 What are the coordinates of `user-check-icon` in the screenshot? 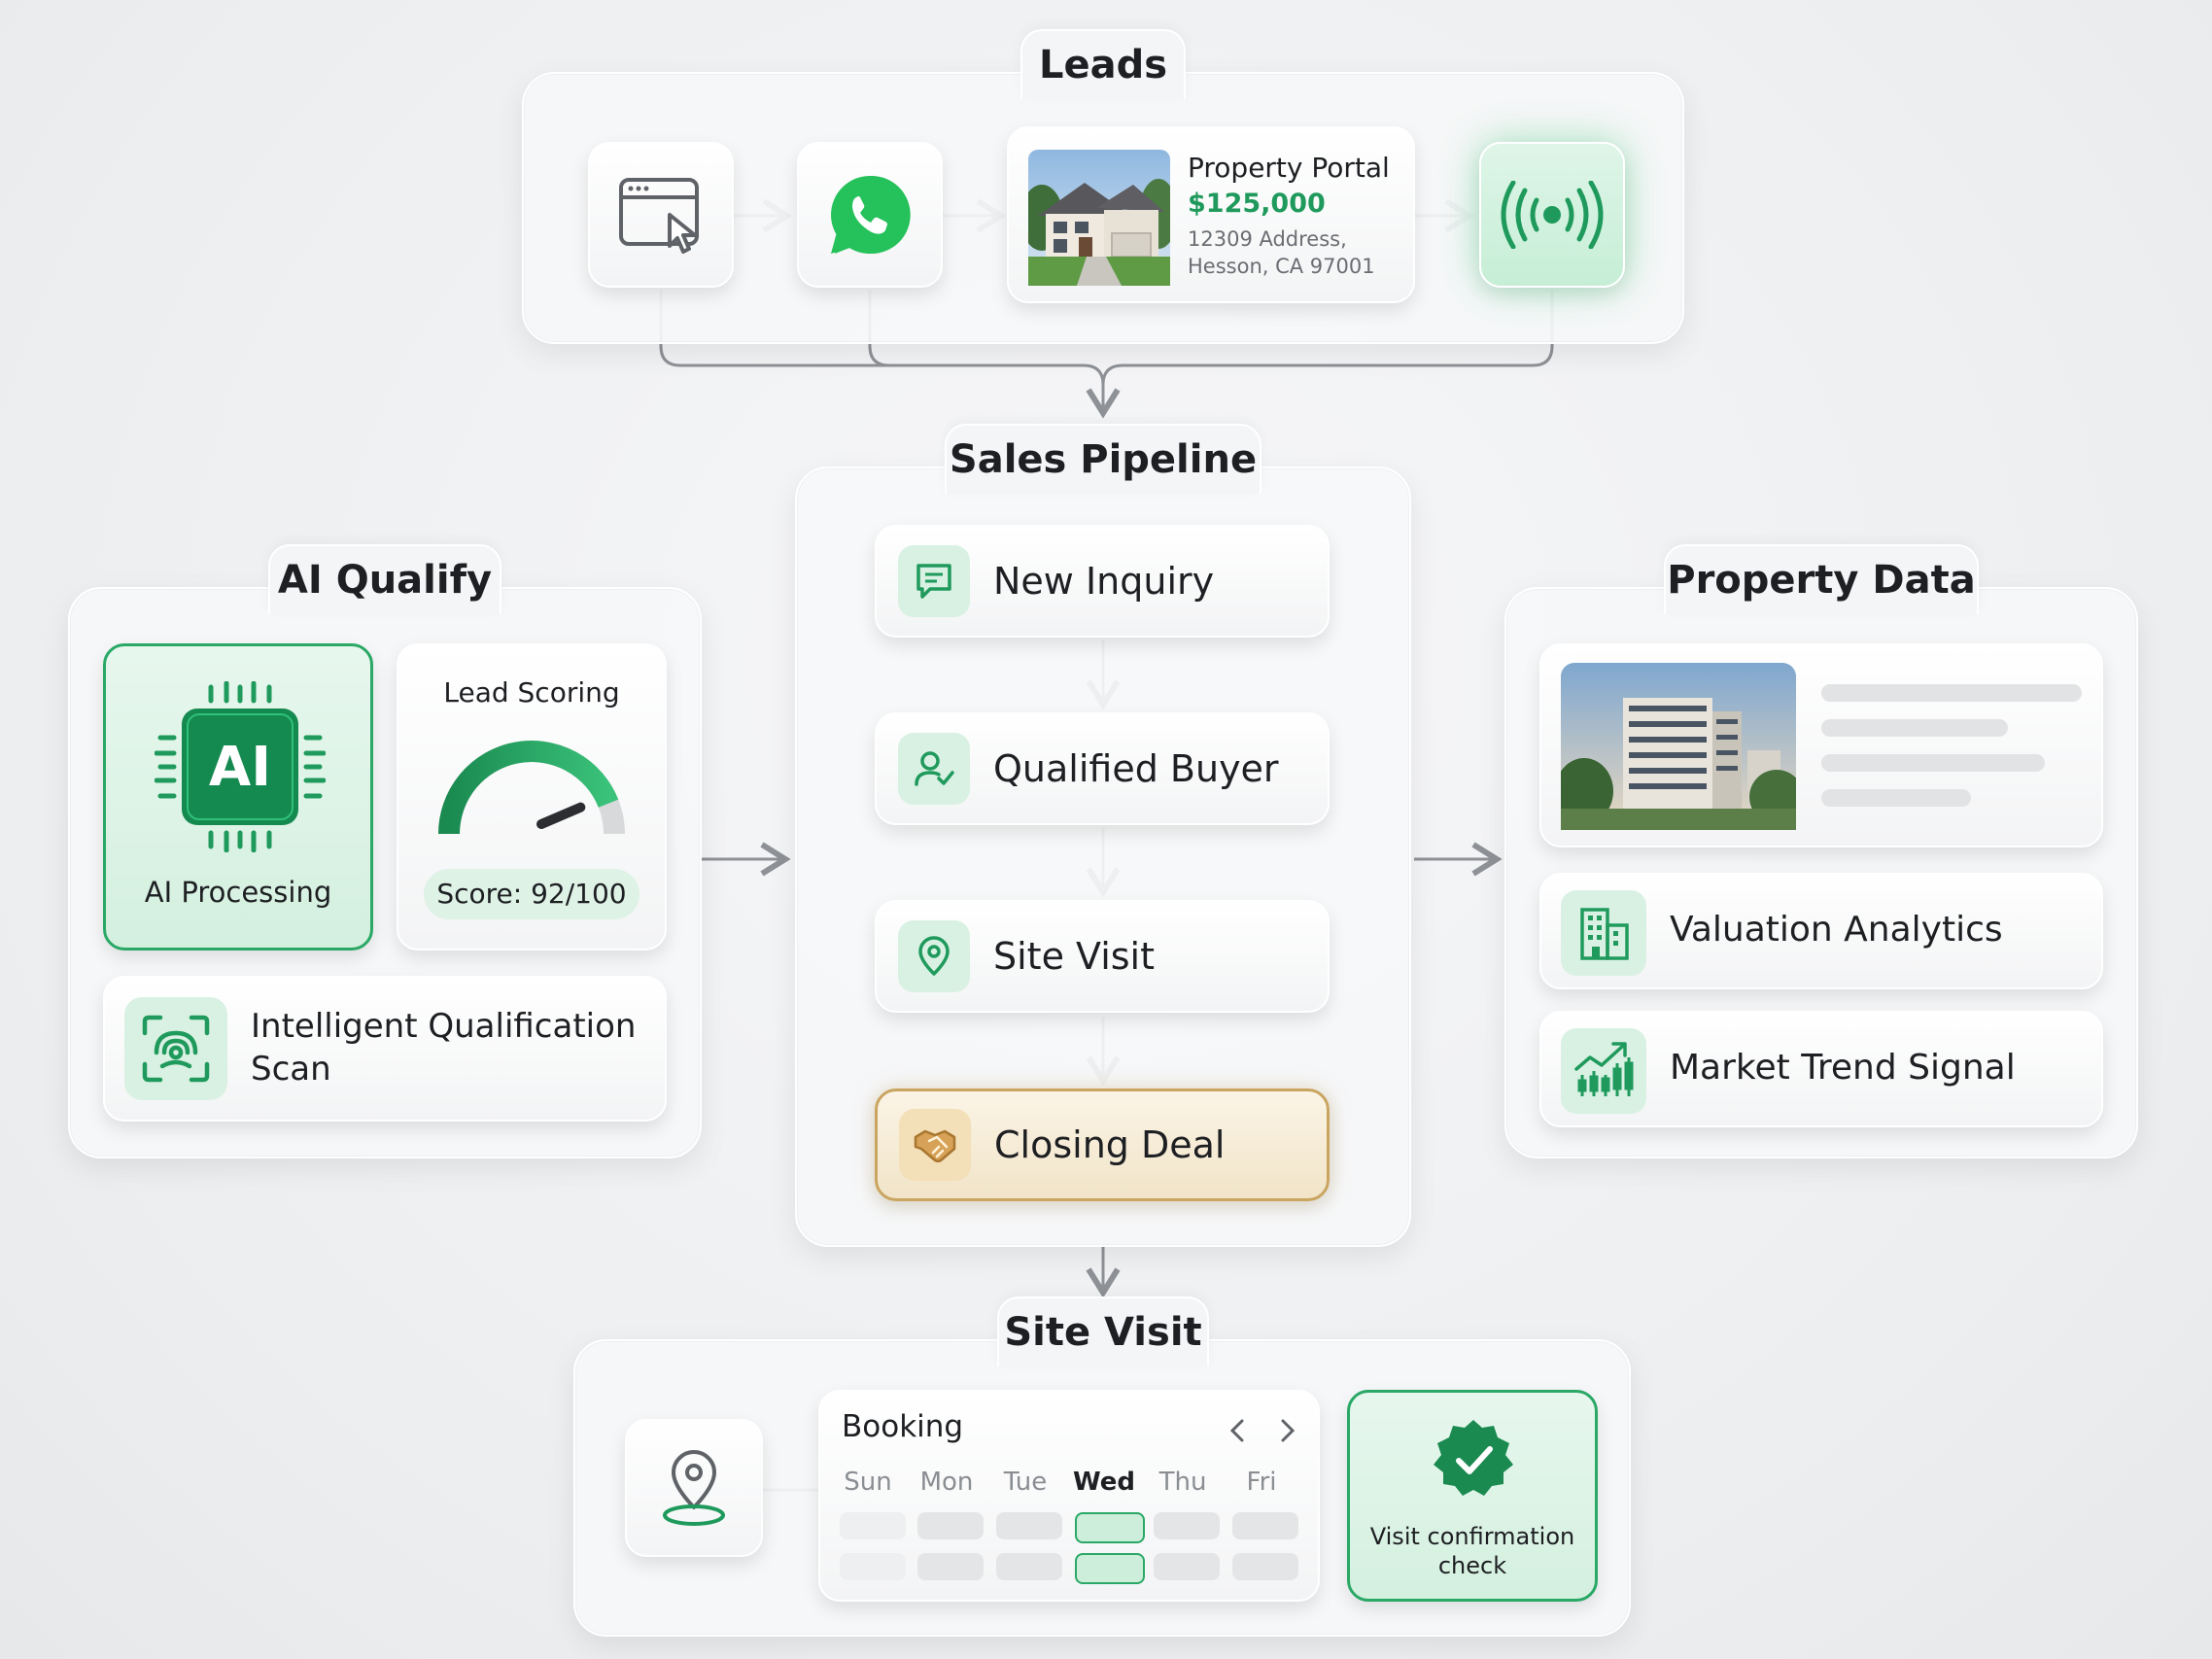 It's located at (934, 768).